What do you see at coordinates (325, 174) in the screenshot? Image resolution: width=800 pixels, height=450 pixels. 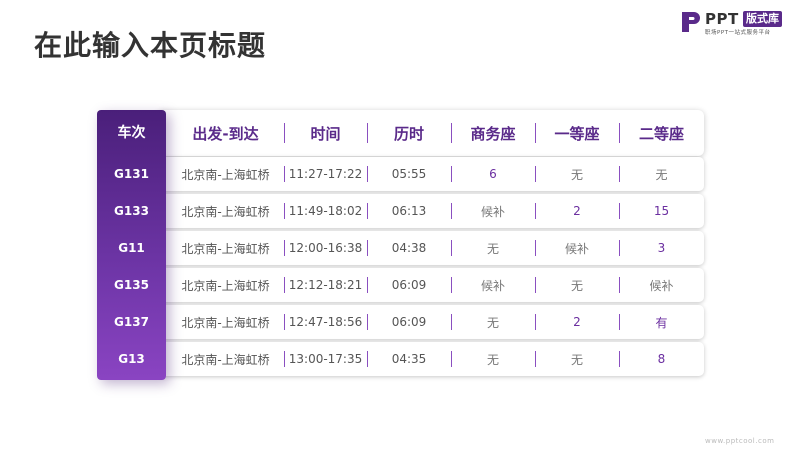 I see `time-cell: 11:27-17:22` at bounding box center [325, 174].